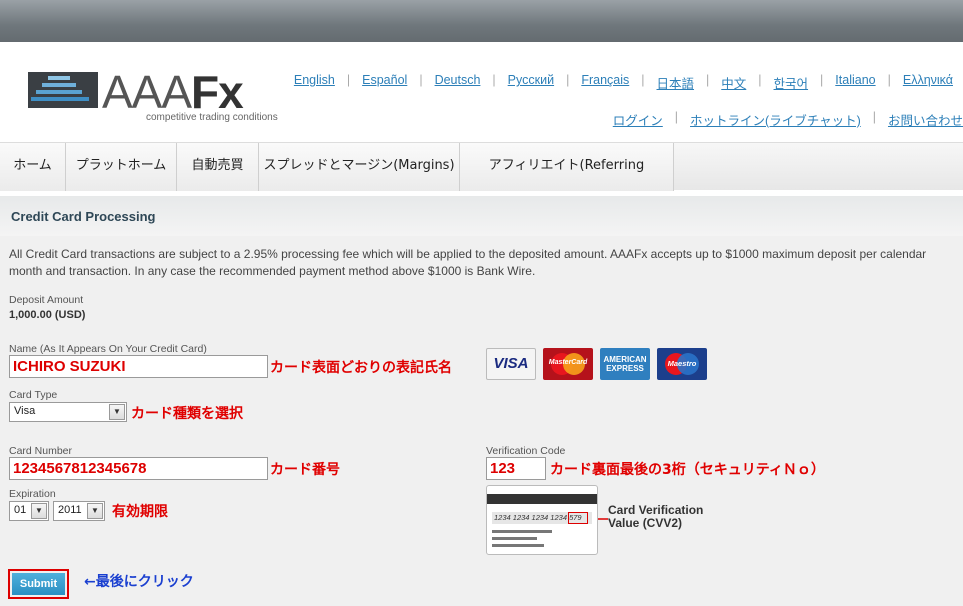 The height and width of the screenshot is (606, 963). What do you see at coordinates (212, 117) in the screenshot?
I see `logo-tagline: competitive trading conditions` at bounding box center [212, 117].